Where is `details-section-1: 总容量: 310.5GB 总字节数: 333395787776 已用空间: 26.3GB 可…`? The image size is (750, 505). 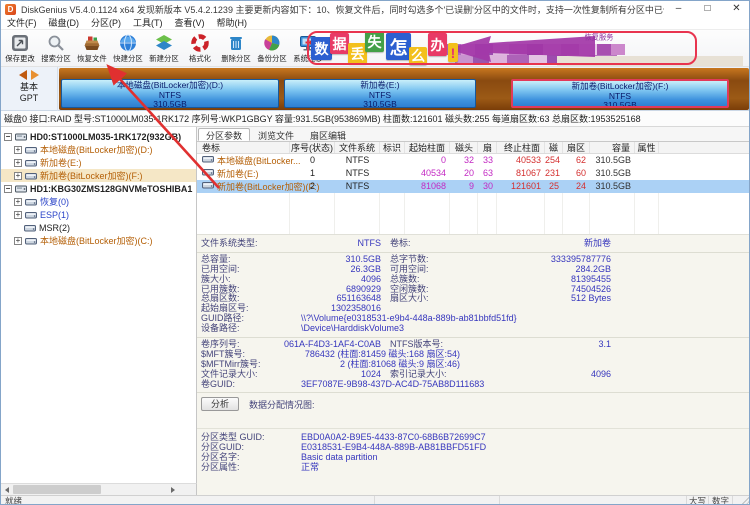
details-section-1: 总容量: 310.5GB 总字节数: 333395787776 已用空间: 26.3GB 可… is located at coordinates (473, 296).